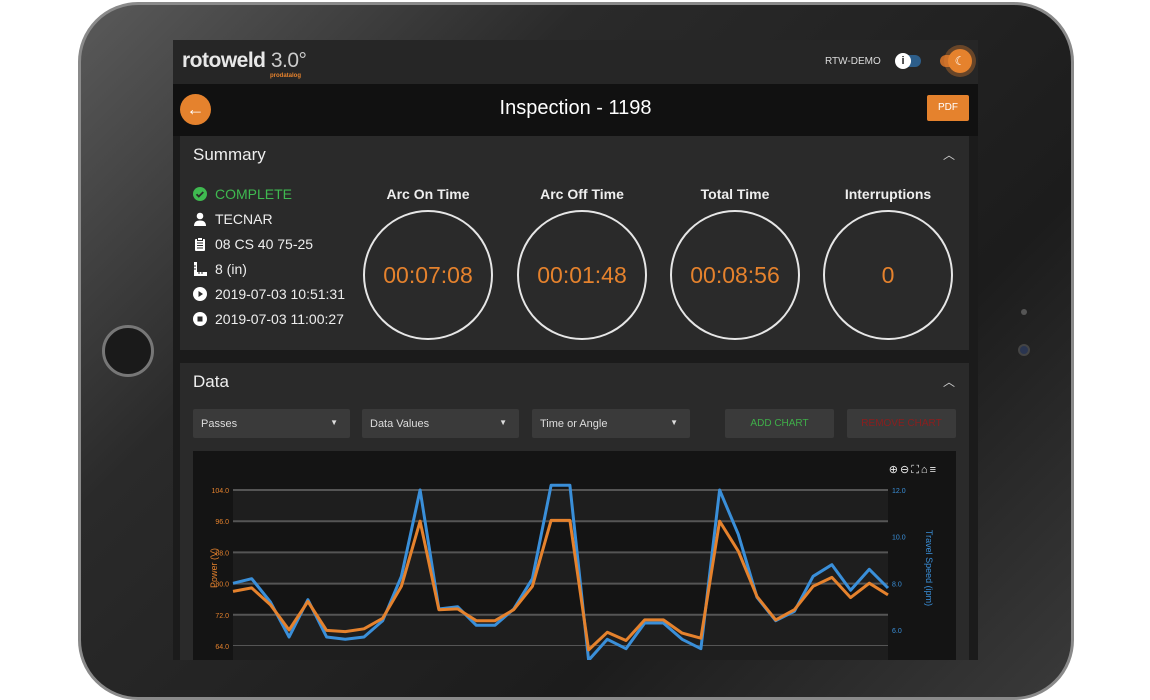 The height and width of the screenshot is (700, 1150). Describe the element at coordinates (901, 423) in the screenshot. I see `remove-chart-button: REMOVE CHART` at that location.